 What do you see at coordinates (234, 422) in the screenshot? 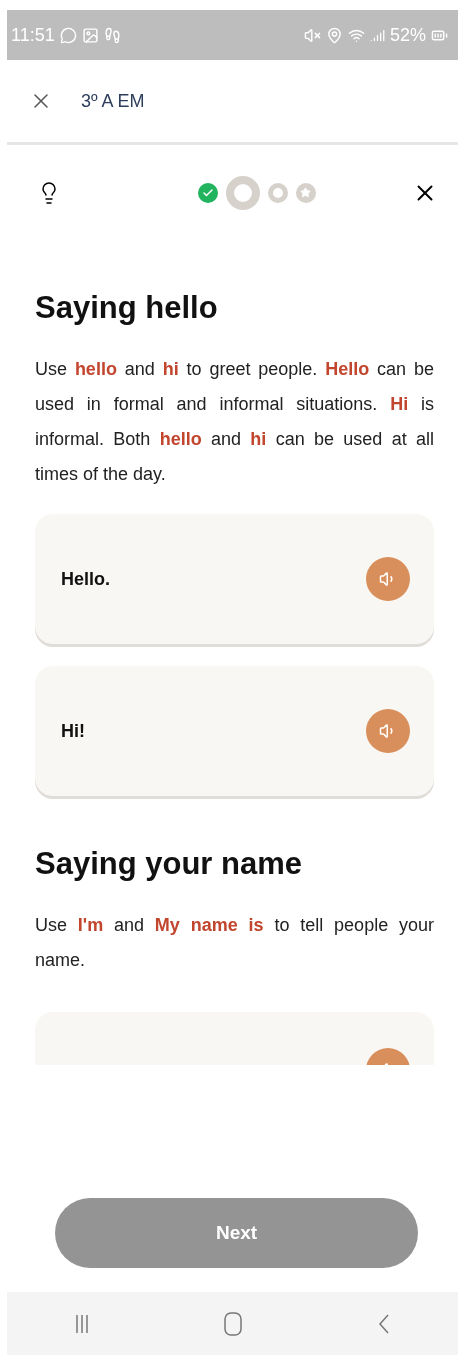
I see `section-text: Use hello and hi to greet people. Hello can be used in formal and informal situations. Hi is informal. Both hello and hi can be used at all times of the day.` at bounding box center [234, 422].